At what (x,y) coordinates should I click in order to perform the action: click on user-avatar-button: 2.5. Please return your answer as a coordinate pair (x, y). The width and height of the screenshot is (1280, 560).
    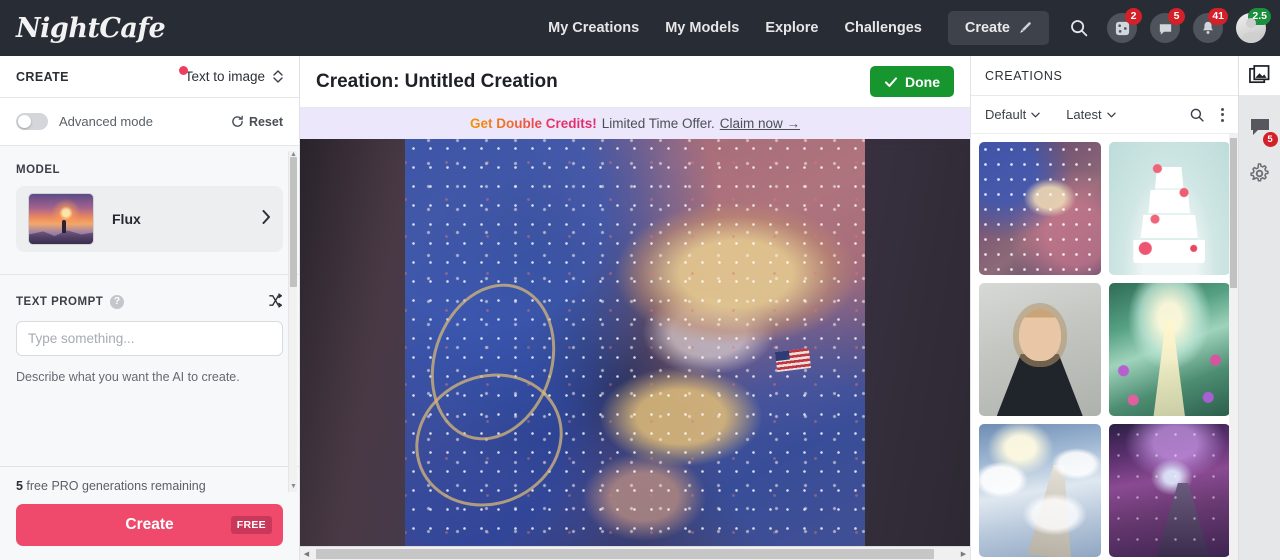
    Looking at the image, I should click on (1253, 25).